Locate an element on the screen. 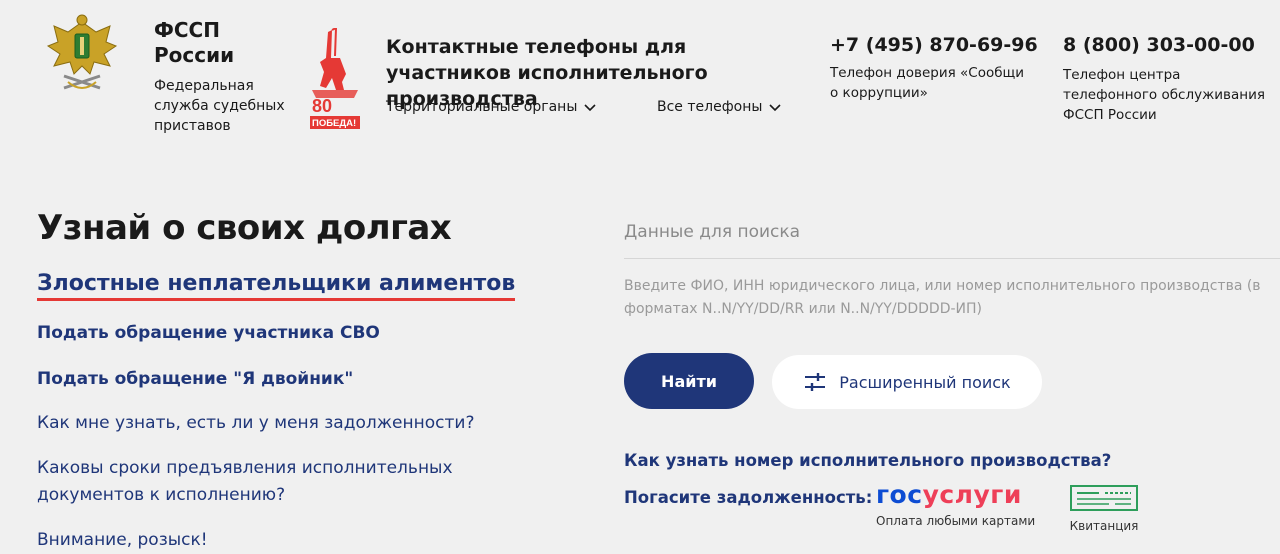  receipt-icon is located at coordinates (1104, 498).